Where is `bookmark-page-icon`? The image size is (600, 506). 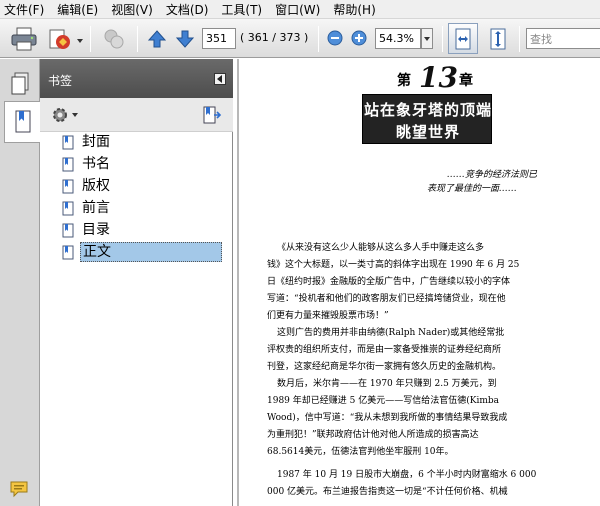
bookmark-page-icon is located at coordinates (22, 121).